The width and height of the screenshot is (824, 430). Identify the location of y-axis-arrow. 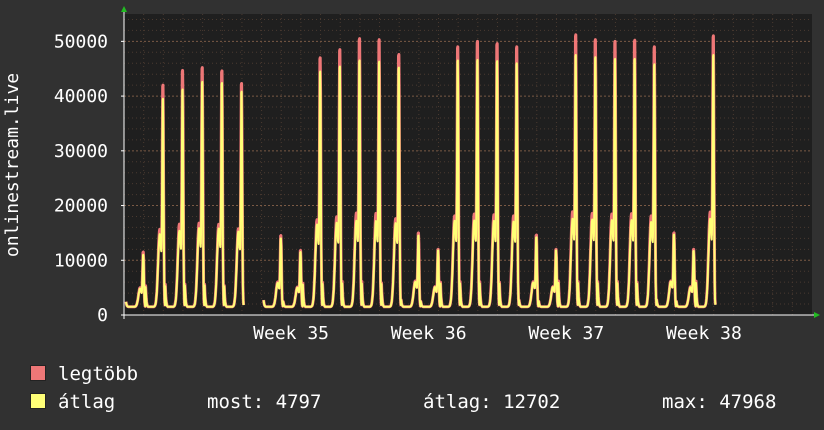
(124, 9).